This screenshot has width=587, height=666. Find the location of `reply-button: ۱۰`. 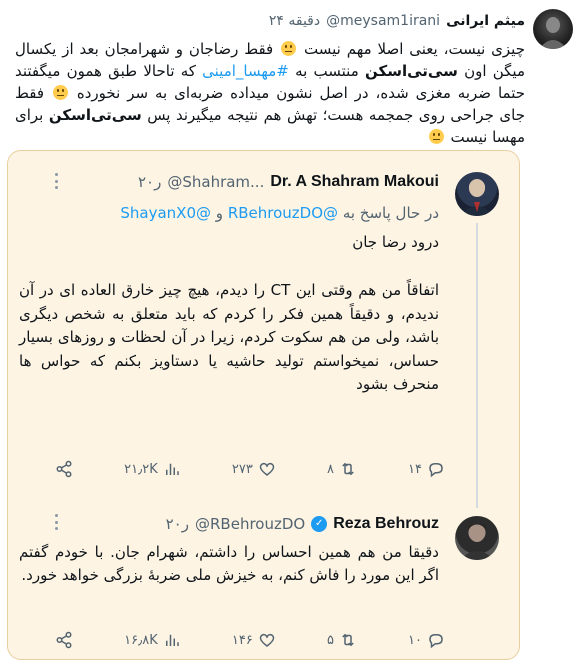

reply-button: ۱۰ is located at coordinates (426, 640).